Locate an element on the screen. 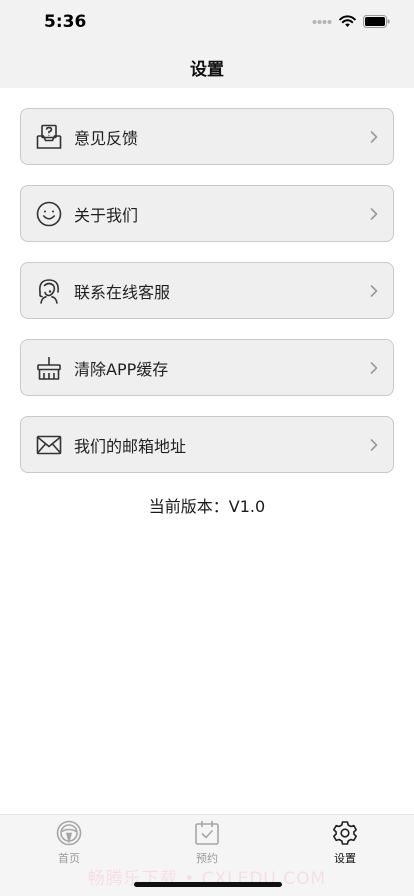  status-icons is located at coordinates (351, 21).